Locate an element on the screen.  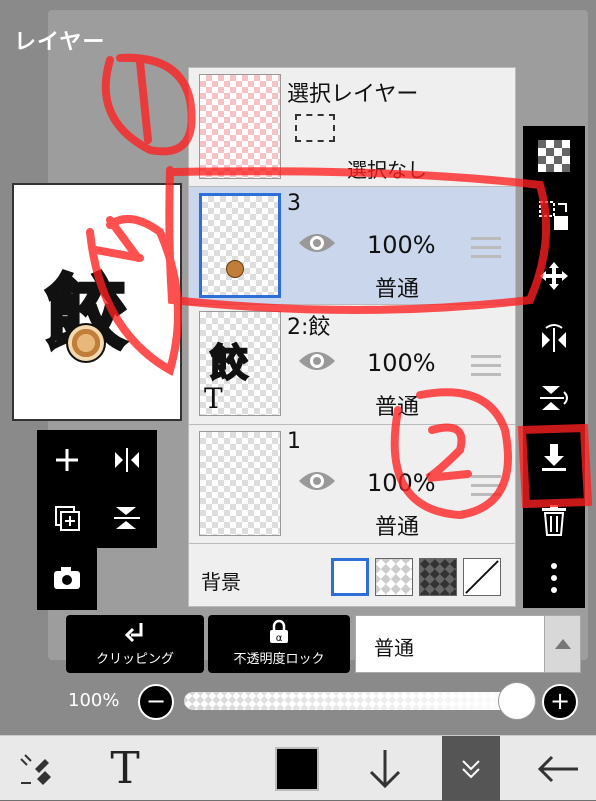
down-arrow-button is located at coordinates (385, 768).